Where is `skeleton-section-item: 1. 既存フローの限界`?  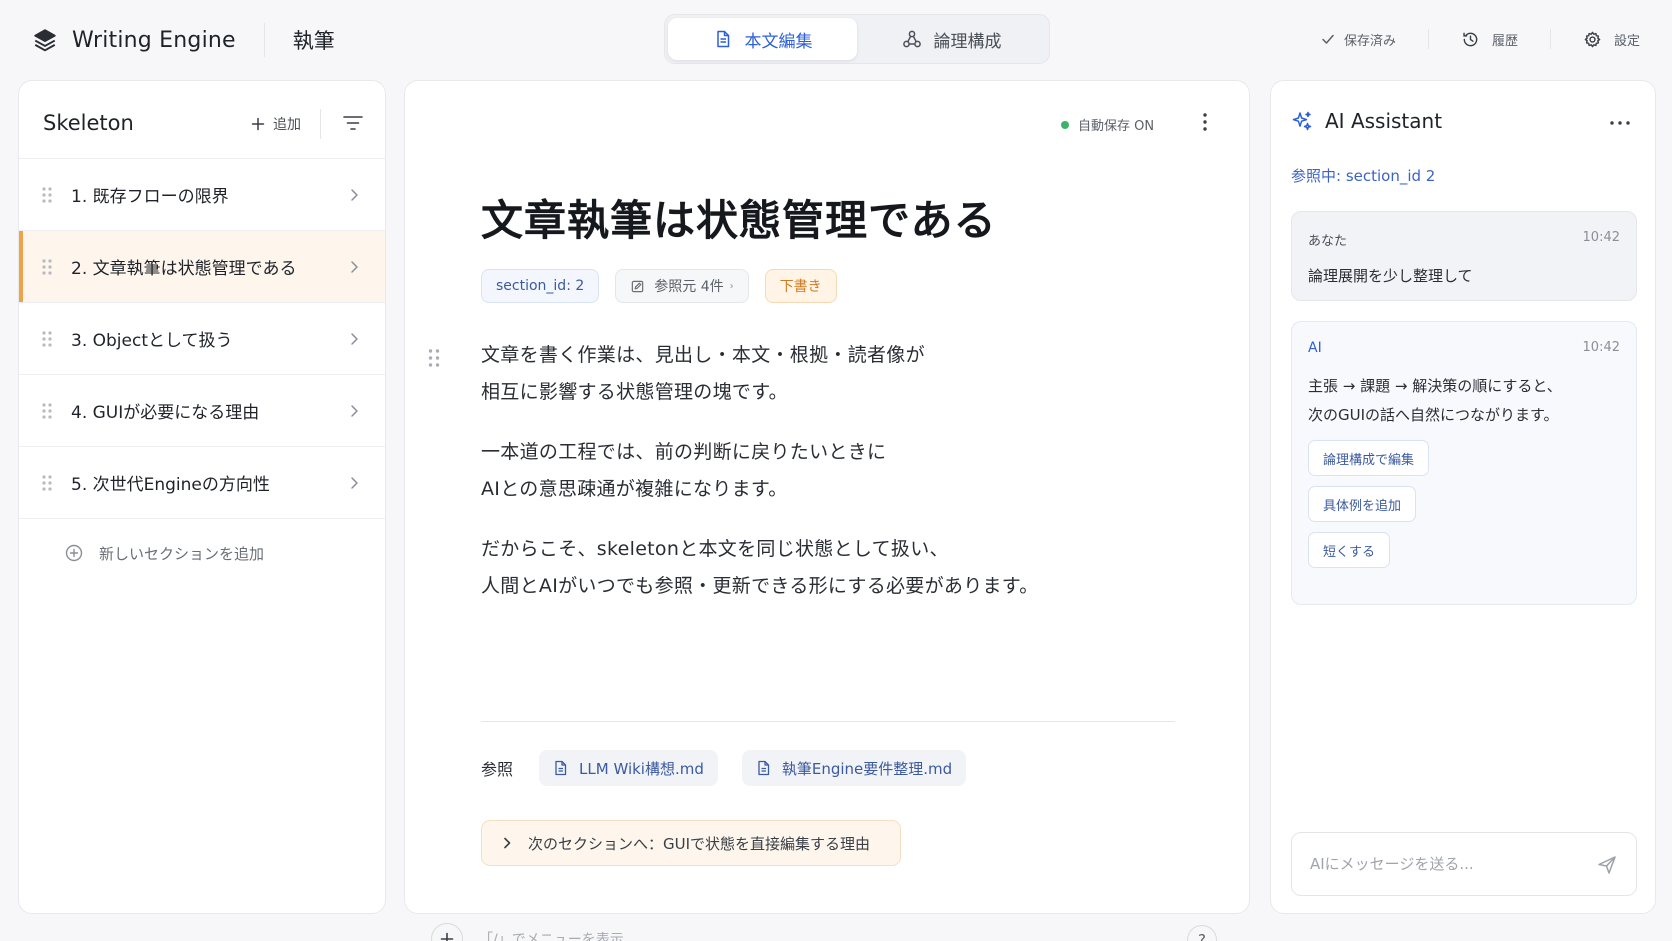 skeleton-section-item: 1. 既存フローの限界 is located at coordinates (202, 195).